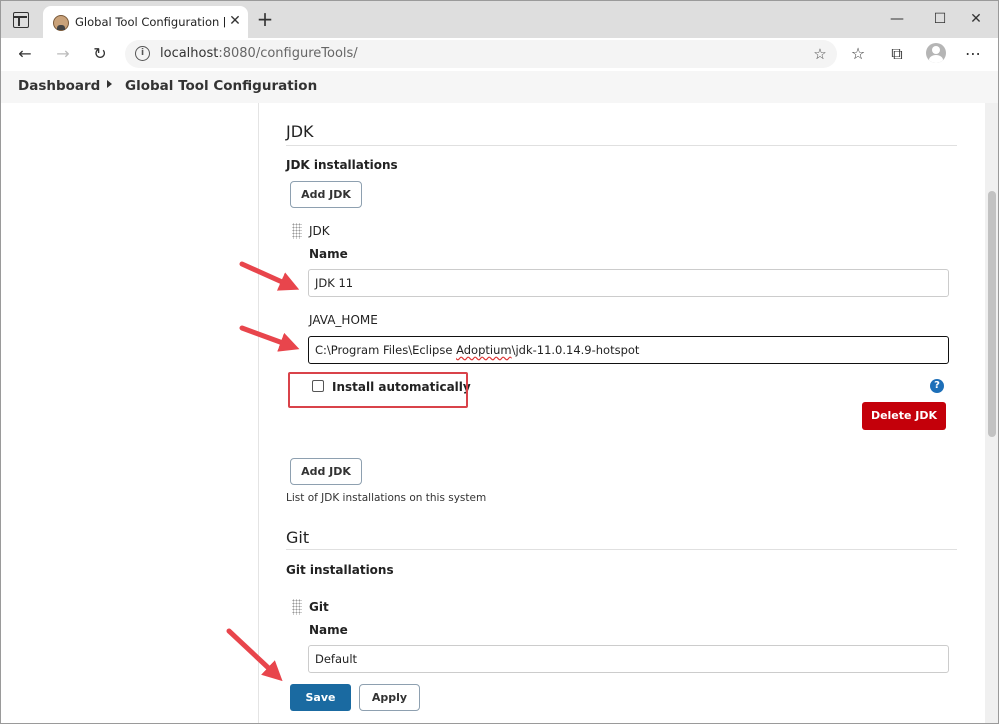 The image size is (999, 724). I want to click on arrow-to-name-field, so click(269, 276).